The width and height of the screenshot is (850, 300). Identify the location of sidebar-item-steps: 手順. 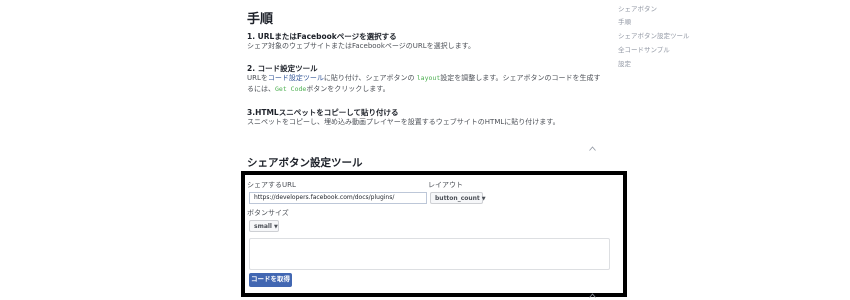
(624, 21).